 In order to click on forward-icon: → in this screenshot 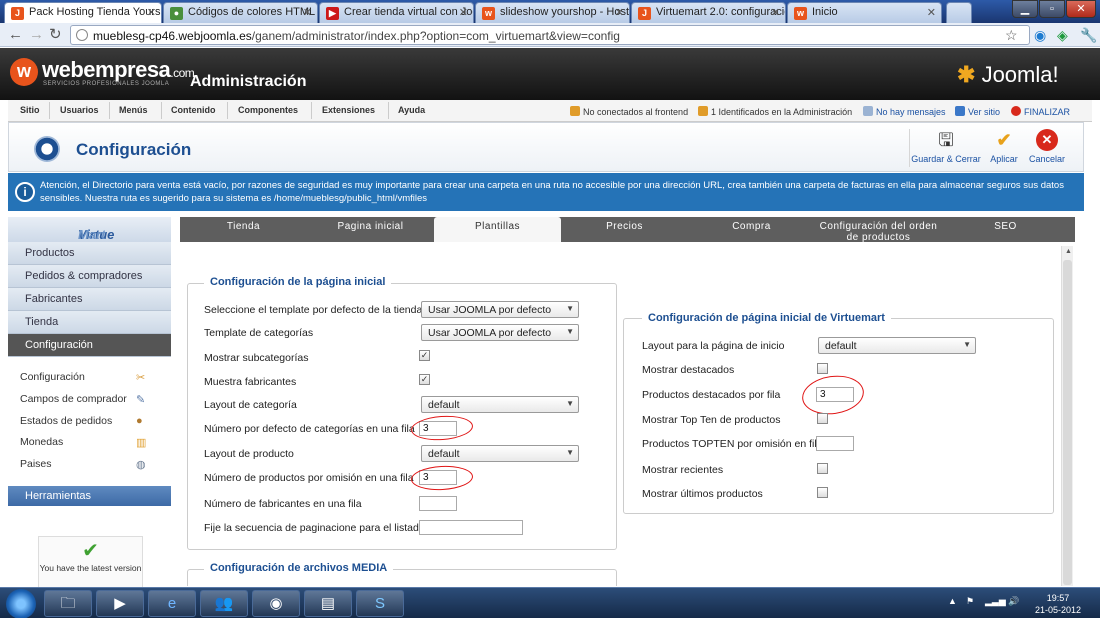, I will do `click(36, 35)`.